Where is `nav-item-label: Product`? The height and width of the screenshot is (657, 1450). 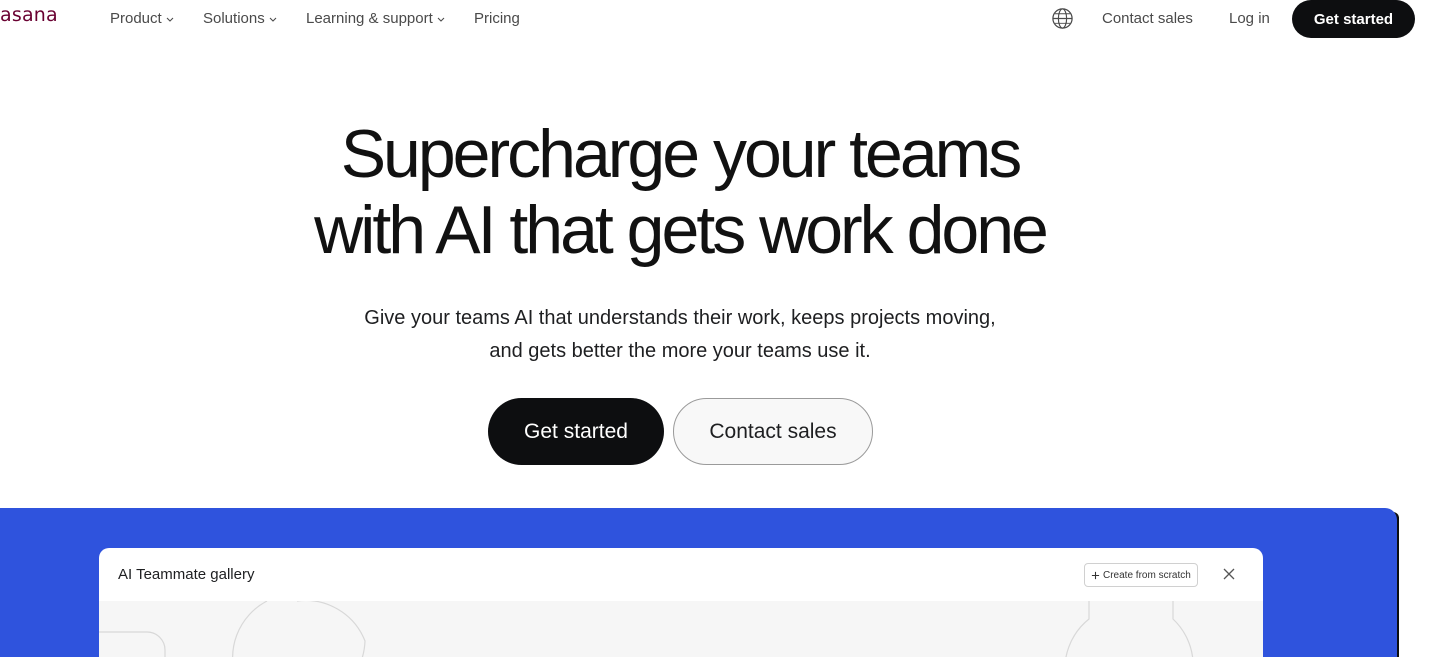 nav-item-label: Product is located at coordinates (136, 18).